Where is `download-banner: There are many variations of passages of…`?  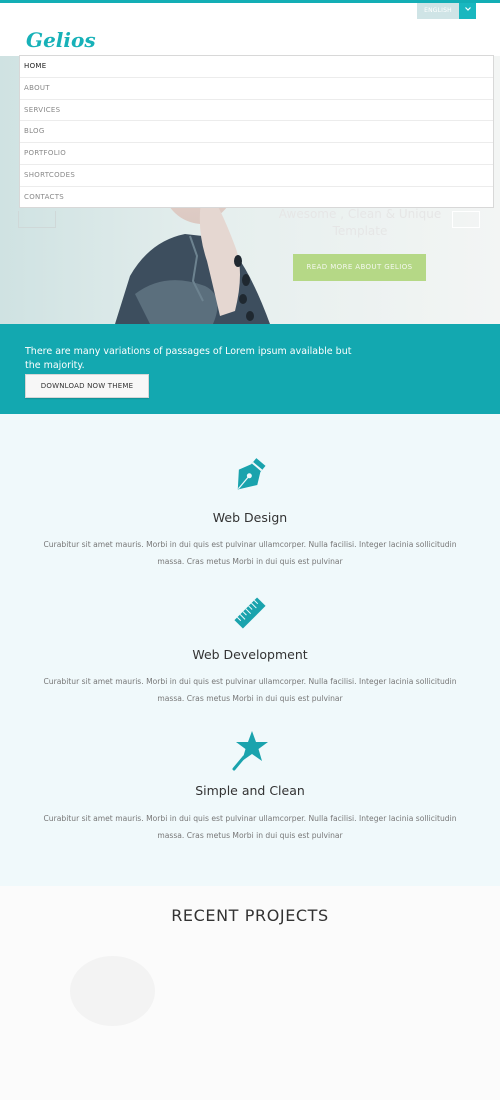 download-banner: There are many variations of passages of… is located at coordinates (250, 369).